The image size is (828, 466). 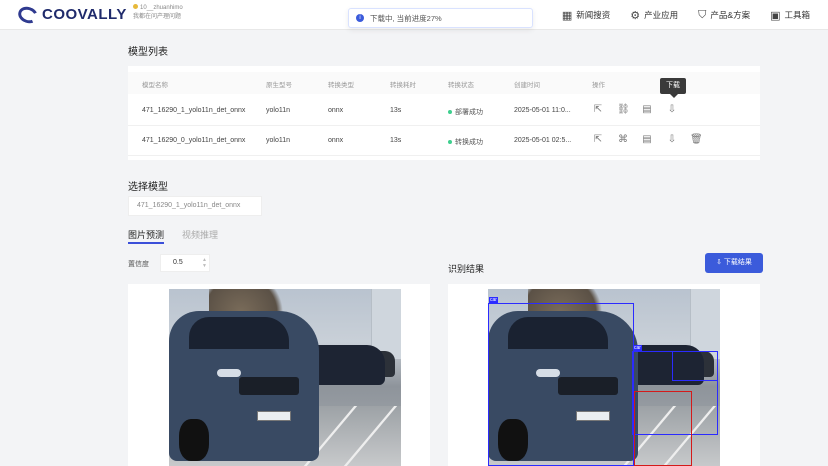 I want to click on model-name: 471_16290_1_yolo11n_det_onnx, so click(x=194, y=110).